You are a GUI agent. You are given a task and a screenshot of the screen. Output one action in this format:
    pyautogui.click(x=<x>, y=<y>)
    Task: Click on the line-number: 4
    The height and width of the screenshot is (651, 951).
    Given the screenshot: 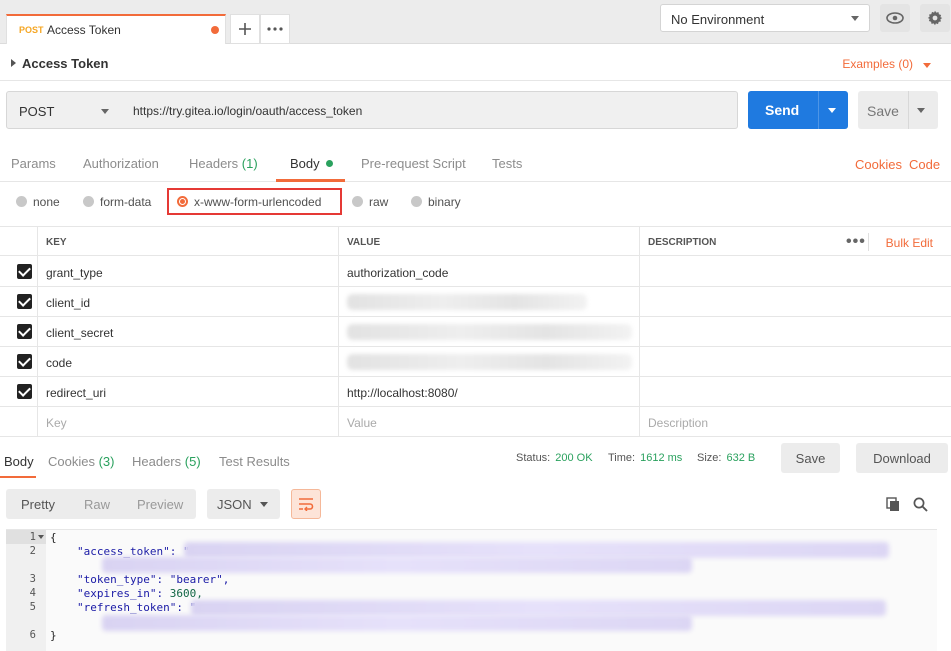 What is the action you would take?
    pyautogui.click(x=32, y=593)
    